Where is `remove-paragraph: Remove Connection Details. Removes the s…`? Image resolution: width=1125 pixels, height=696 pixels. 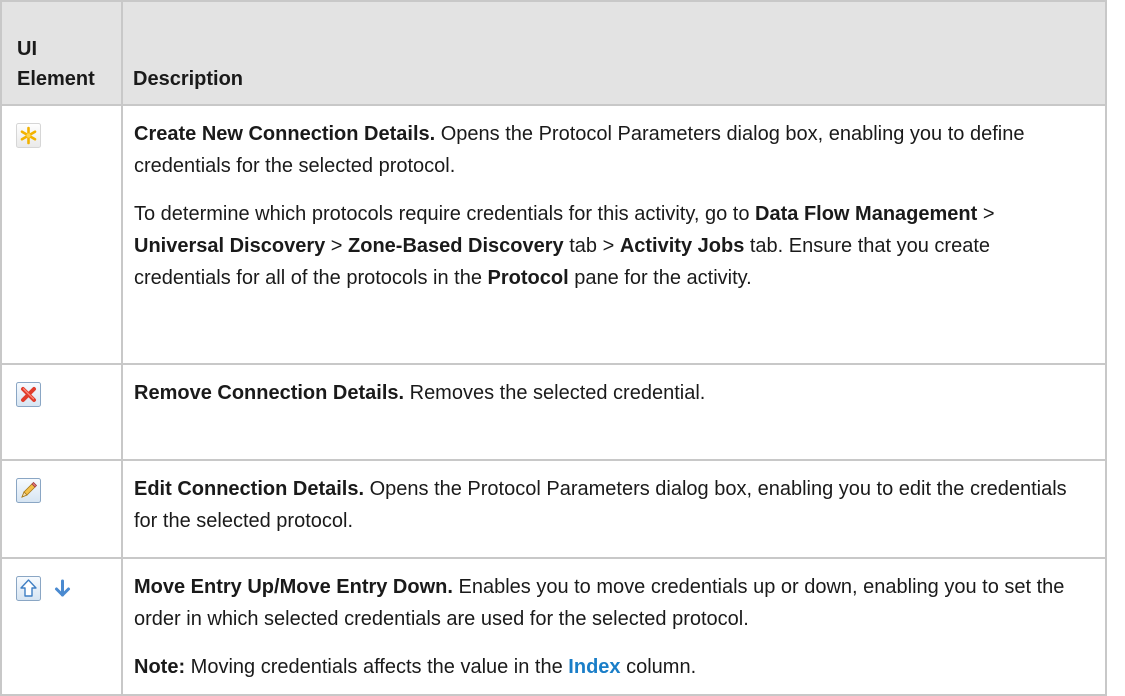 remove-paragraph: Remove Connection Details. Removes the s… is located at coordinates (609, 393).